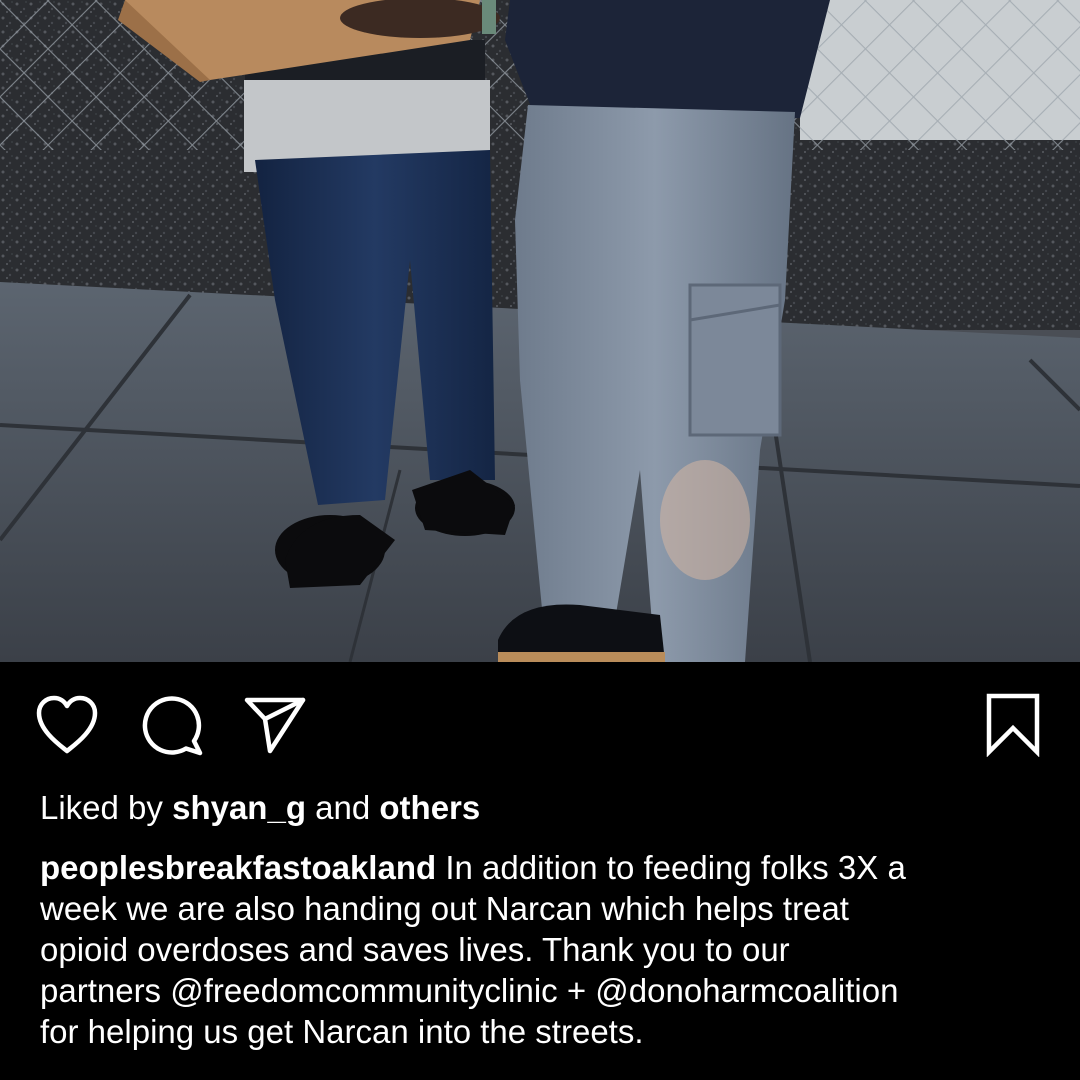 This screenshot has height=1080, width=1080. I want to click on bookmark-icon, so click(1013, 725).